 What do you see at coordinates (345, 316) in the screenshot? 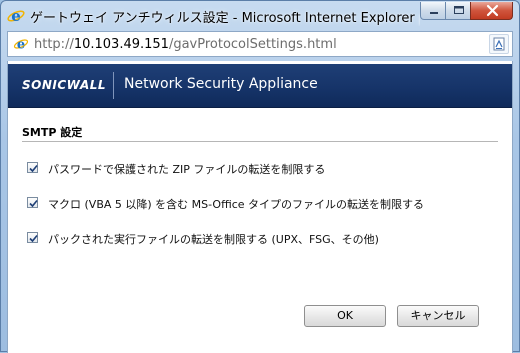
I see `ok-button: OK` at bounding box center [345, 316].